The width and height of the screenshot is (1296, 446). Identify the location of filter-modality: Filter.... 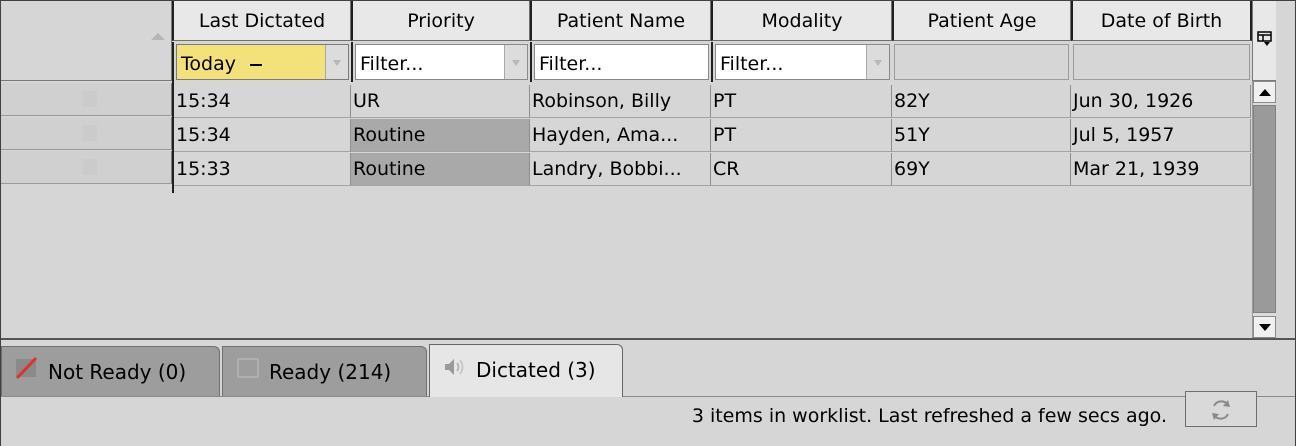
(801, 62).